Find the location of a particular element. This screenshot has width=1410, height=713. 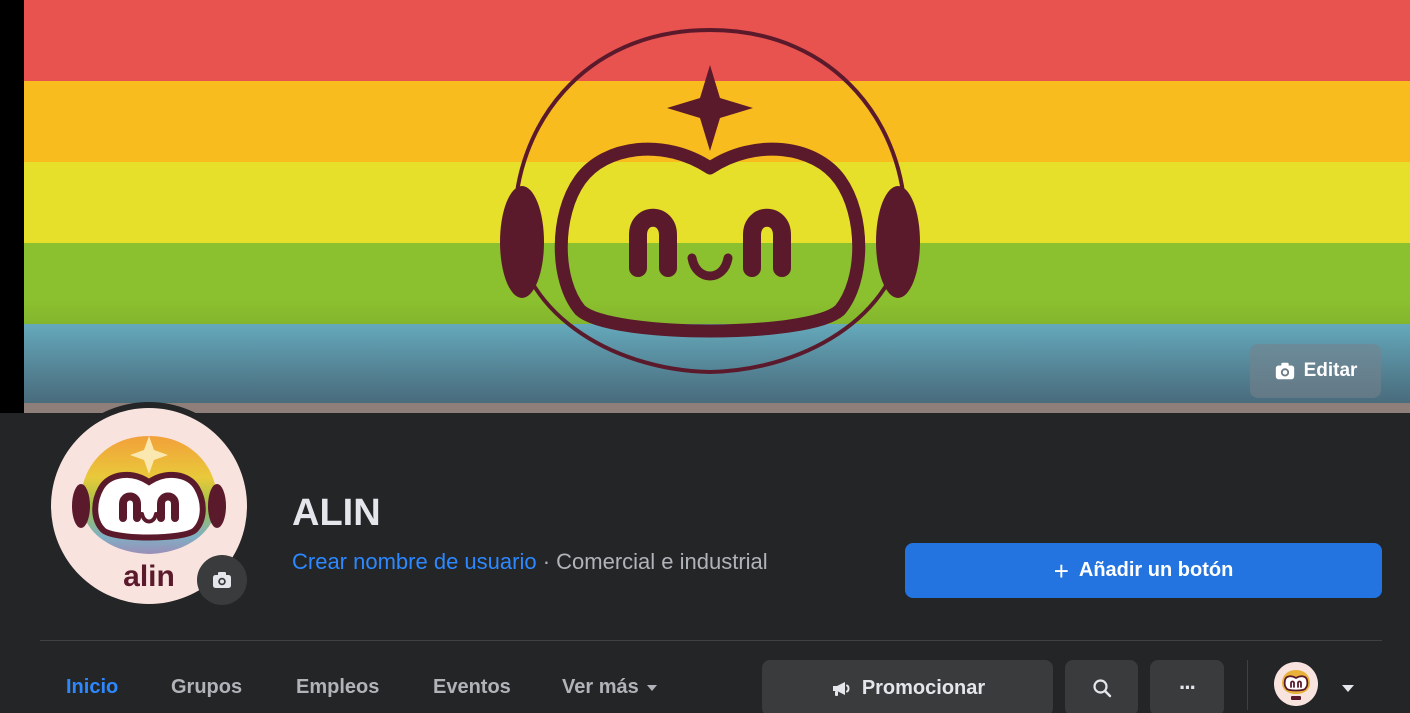

avatar-brand-text: alin is located at coordinates (149, 576).